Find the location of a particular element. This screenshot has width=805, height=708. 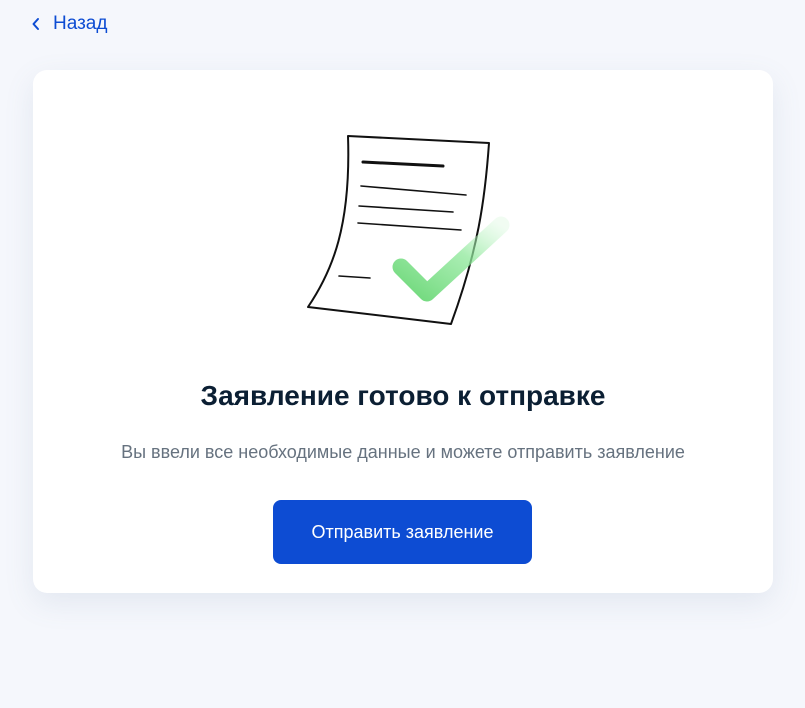

back-link-label: Назад is located at coordinates (80, 23).